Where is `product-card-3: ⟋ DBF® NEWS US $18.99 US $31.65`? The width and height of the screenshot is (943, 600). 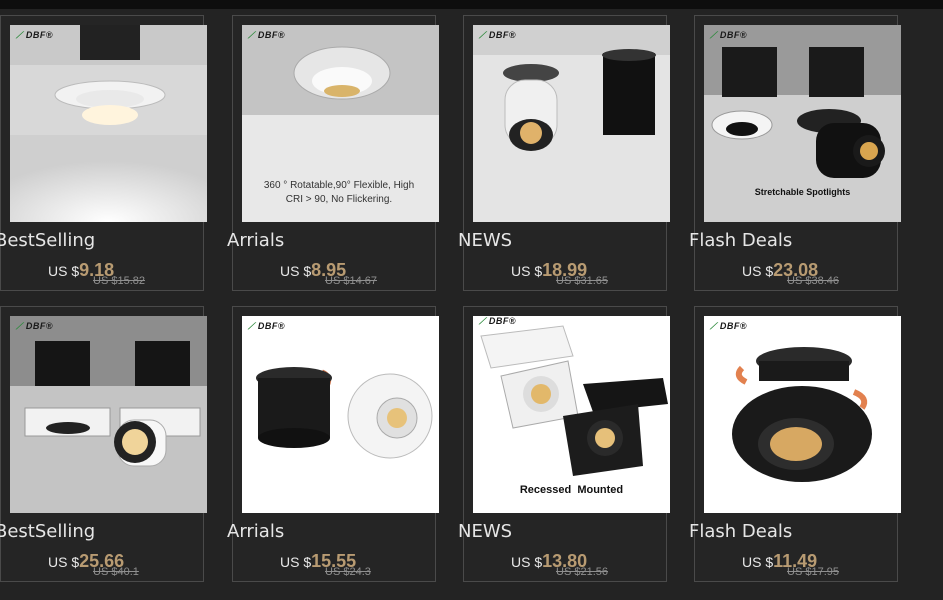 product-card-3: ⟋ DBF® NEWS US $18.99 US $31.65 is located at coordinates (564, 153).